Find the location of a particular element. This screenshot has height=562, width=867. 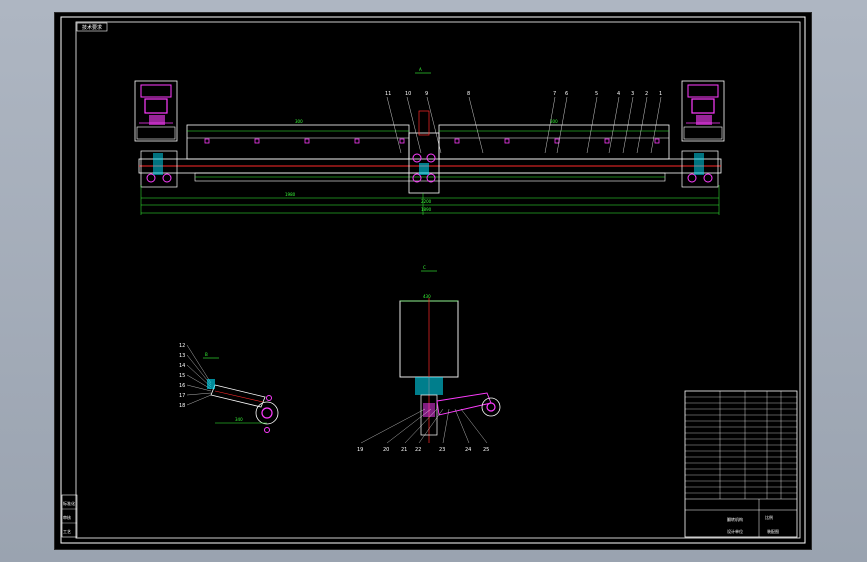

section-view: C 430 19 20 21 22 23 24 25 is located at coordinates (429, 359).